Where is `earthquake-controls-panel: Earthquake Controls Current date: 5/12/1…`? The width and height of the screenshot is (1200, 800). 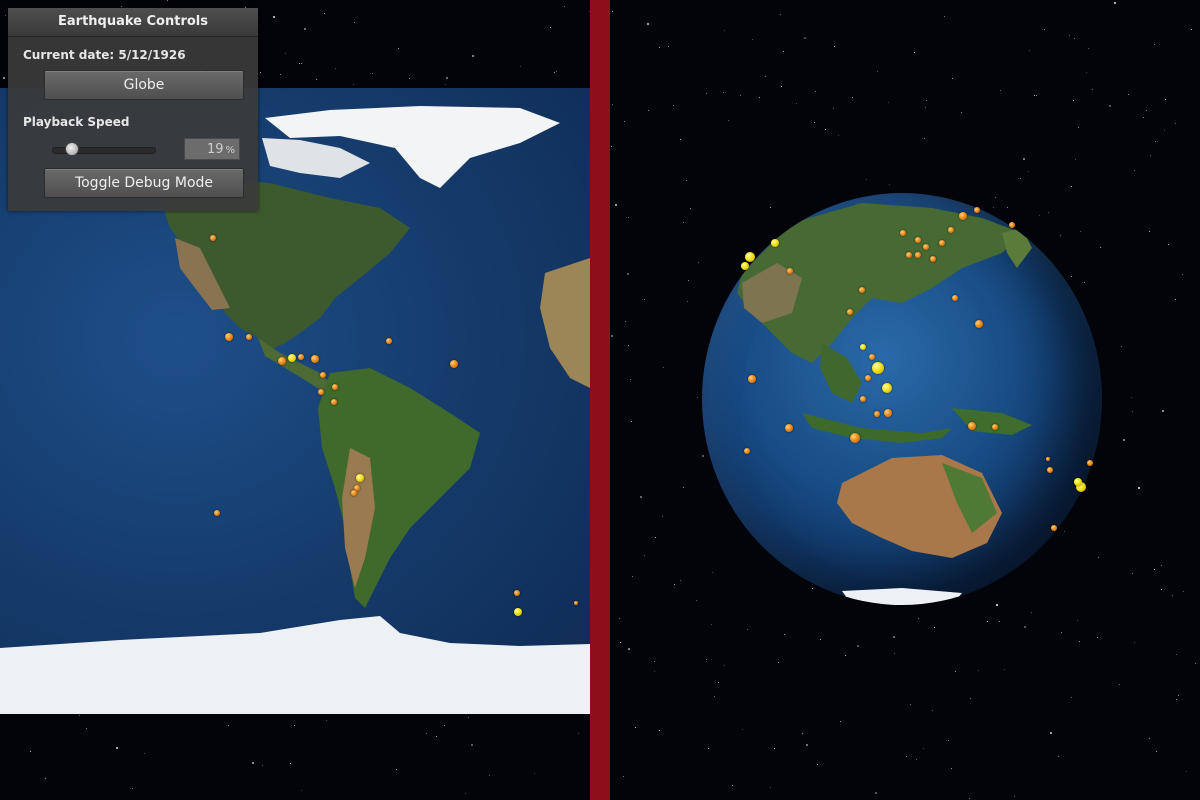 earthquake-controls-panel: Earthquake Controls Current date: 5/12/1… is located at coordinates (133, 109).